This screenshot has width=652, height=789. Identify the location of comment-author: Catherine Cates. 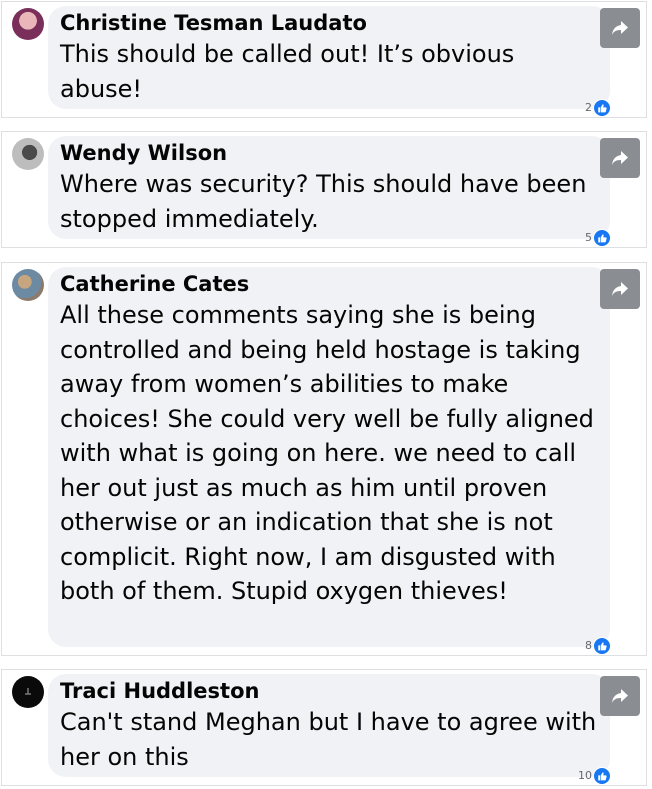
(329, 284).